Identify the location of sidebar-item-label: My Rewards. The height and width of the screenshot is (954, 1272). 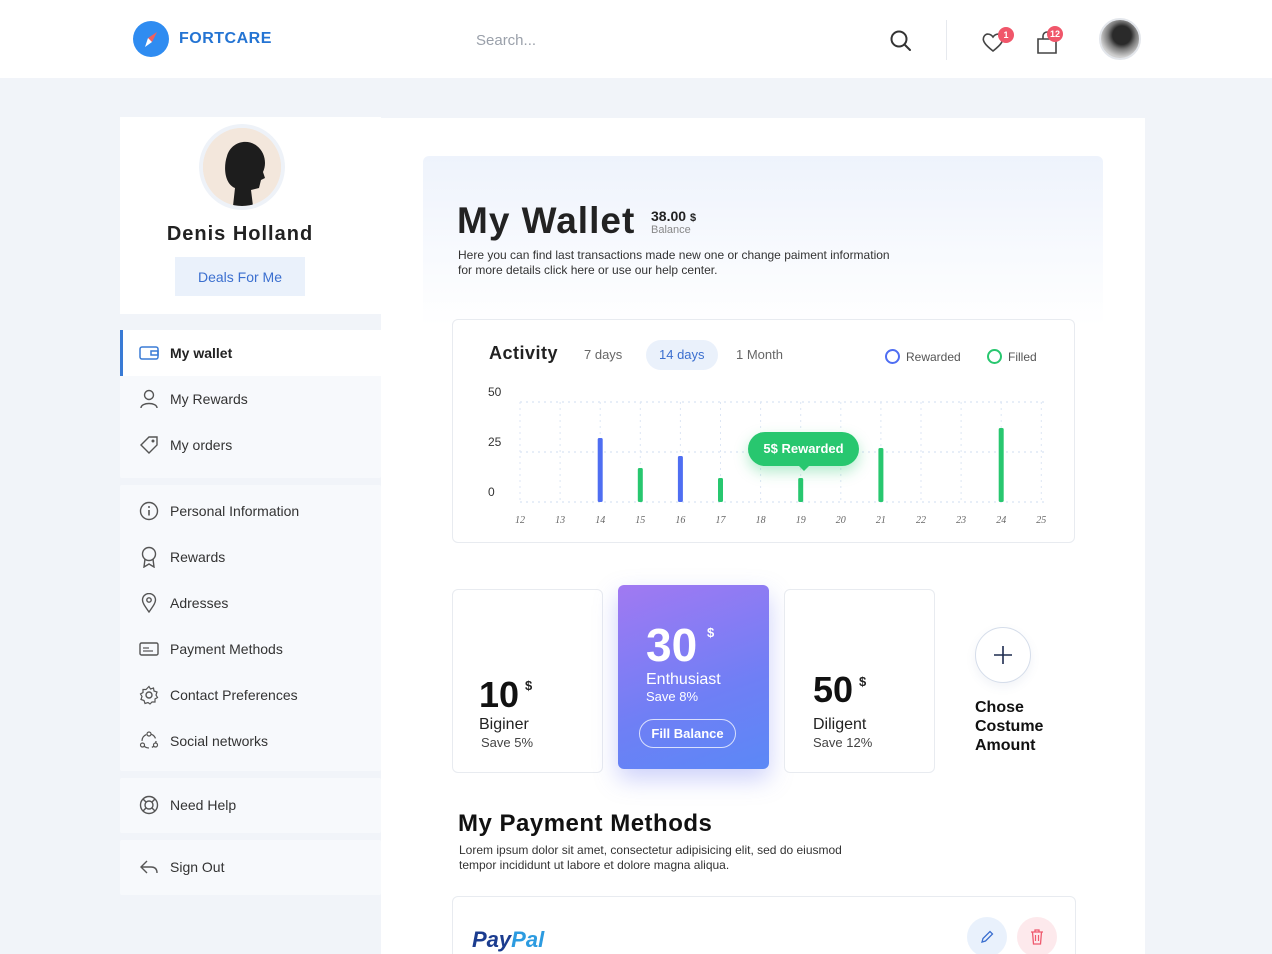
(209, 399).